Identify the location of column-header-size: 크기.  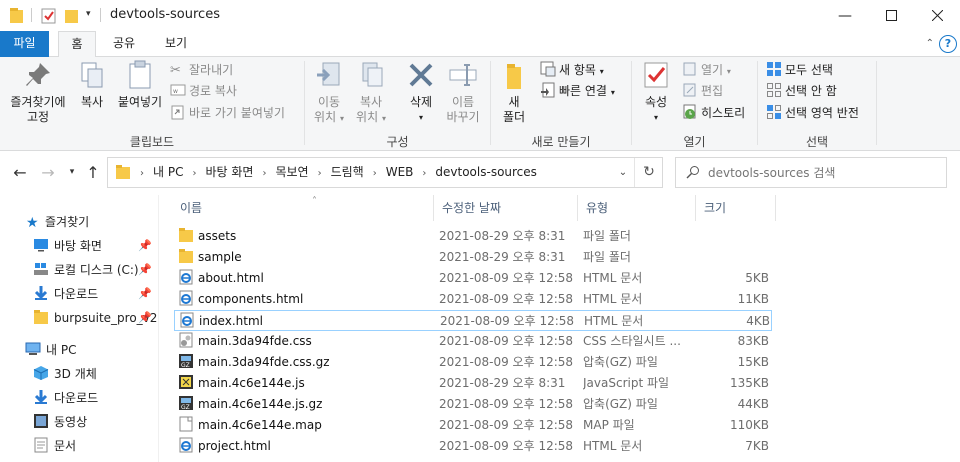
(736, 208).